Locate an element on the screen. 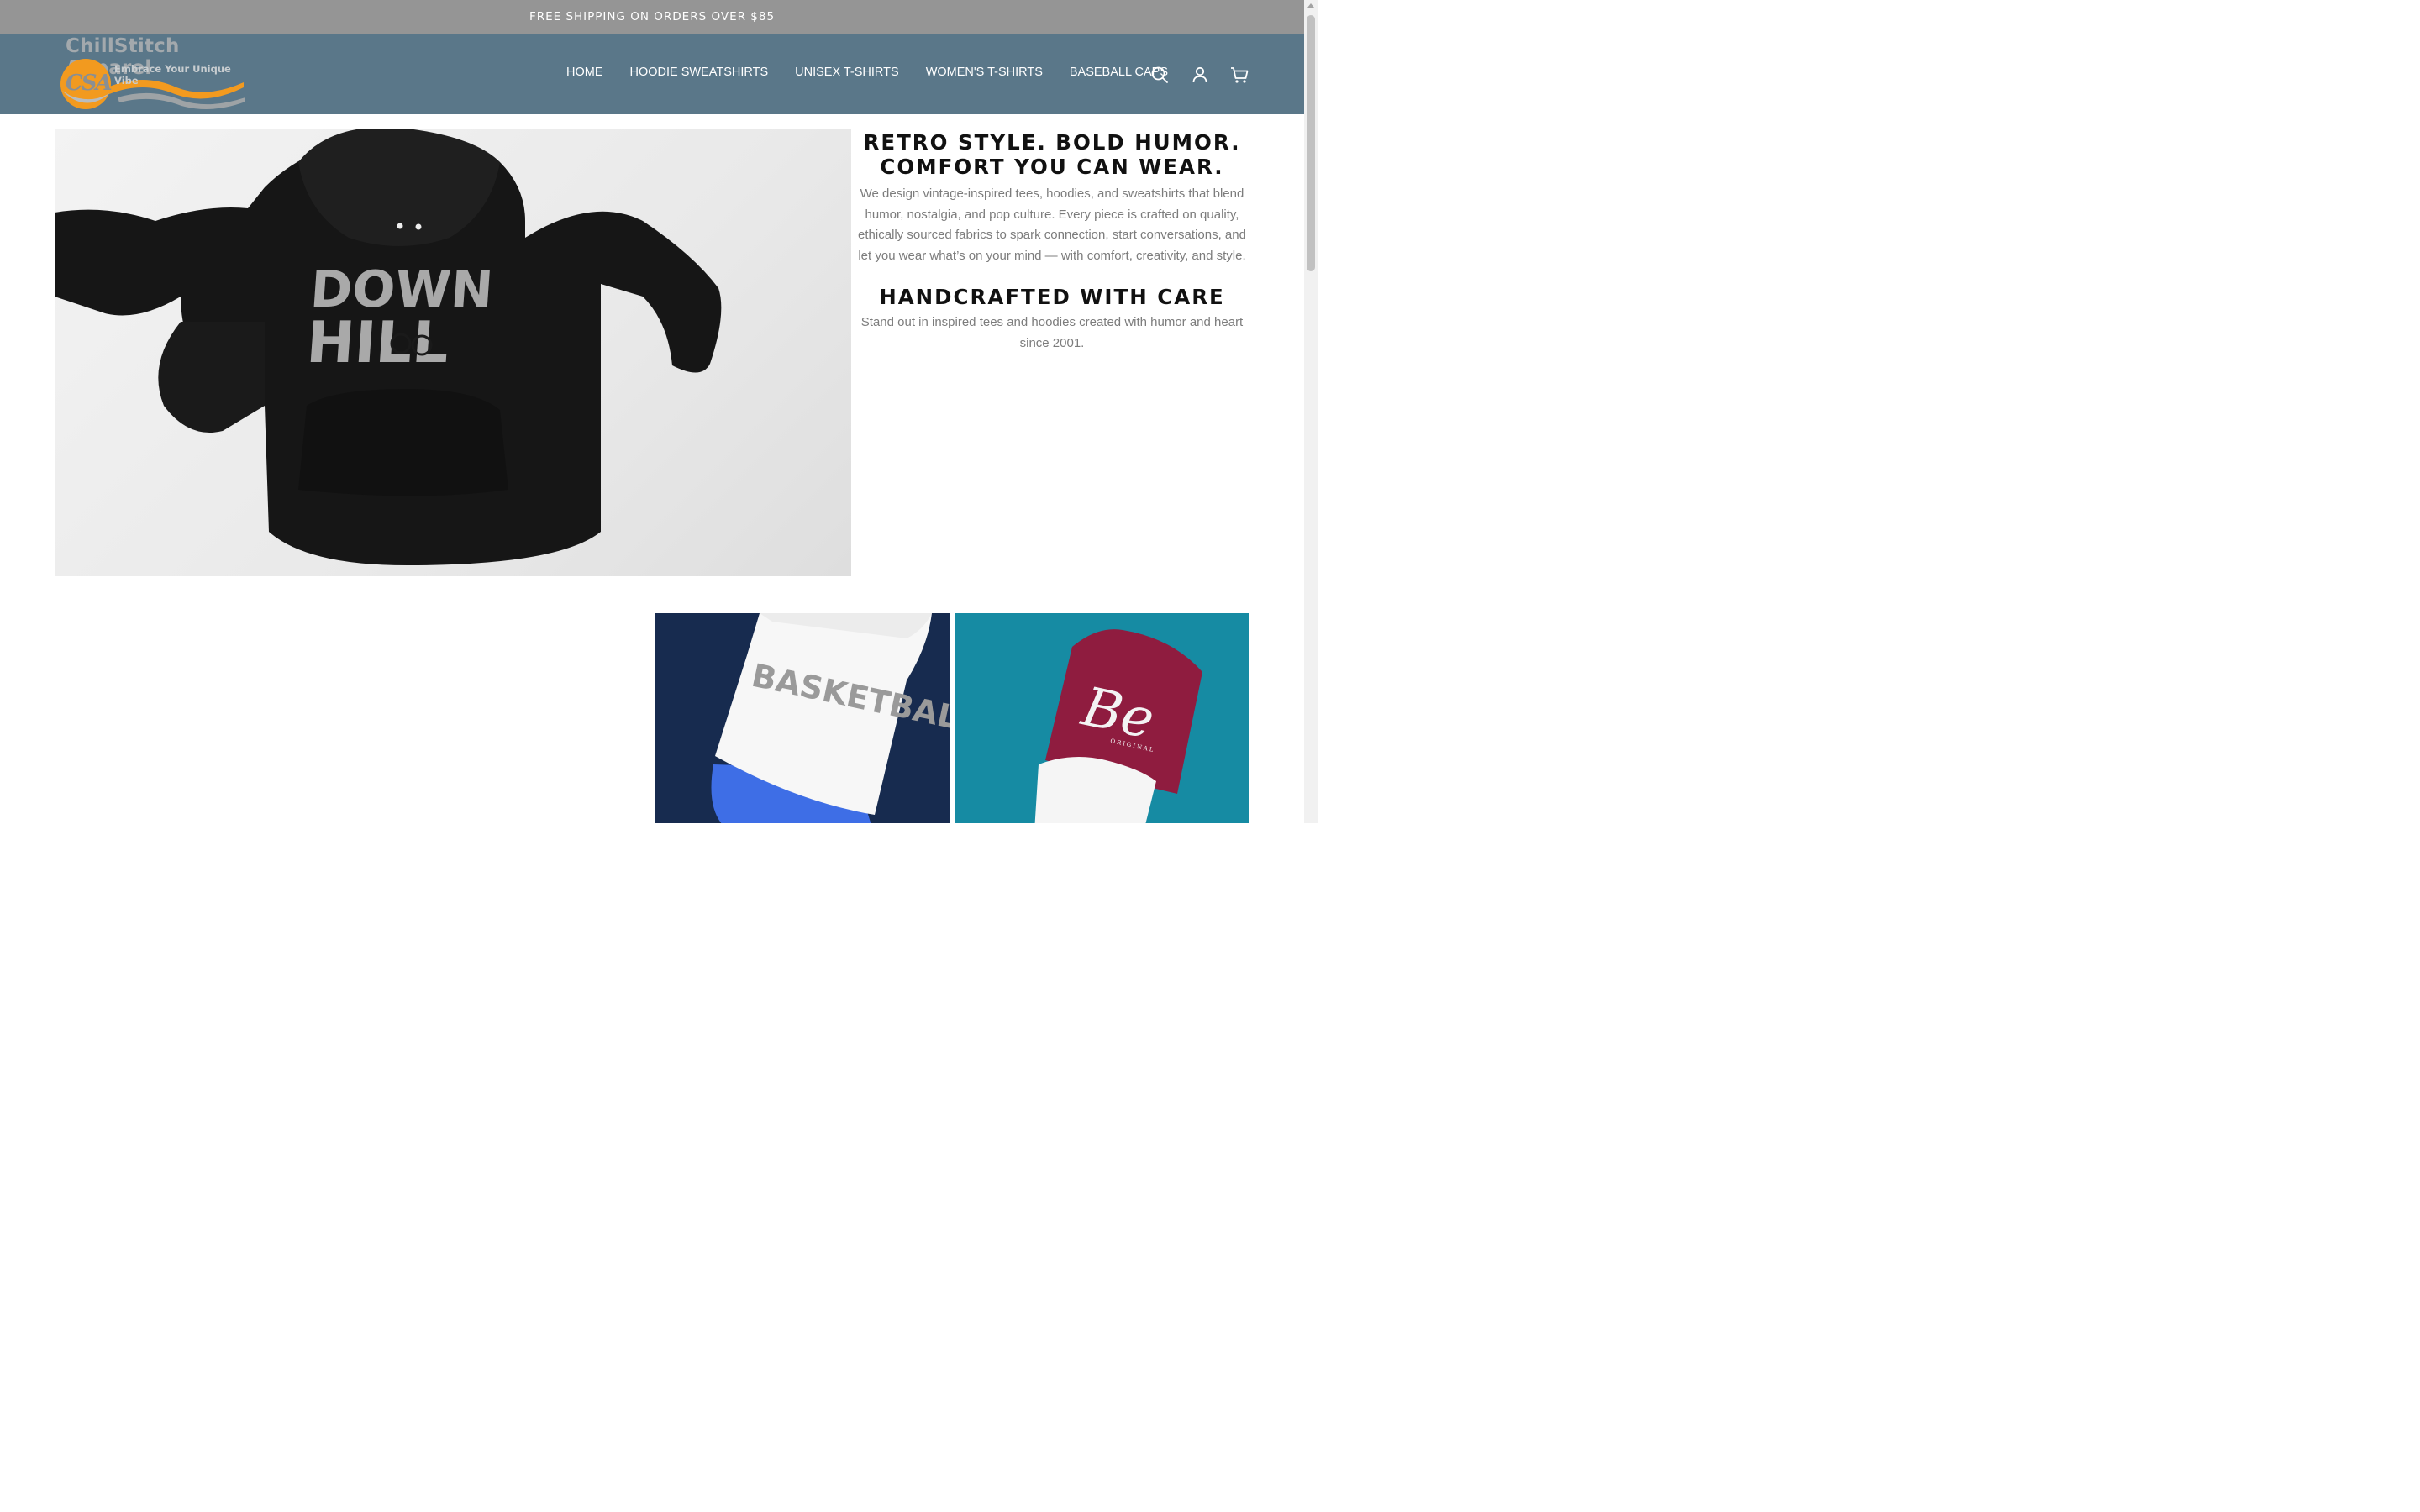 The width and height of the screenshot is (2420, 1512). hoodie-illustration: DOWN HILL is located at coordinates (389, 347).